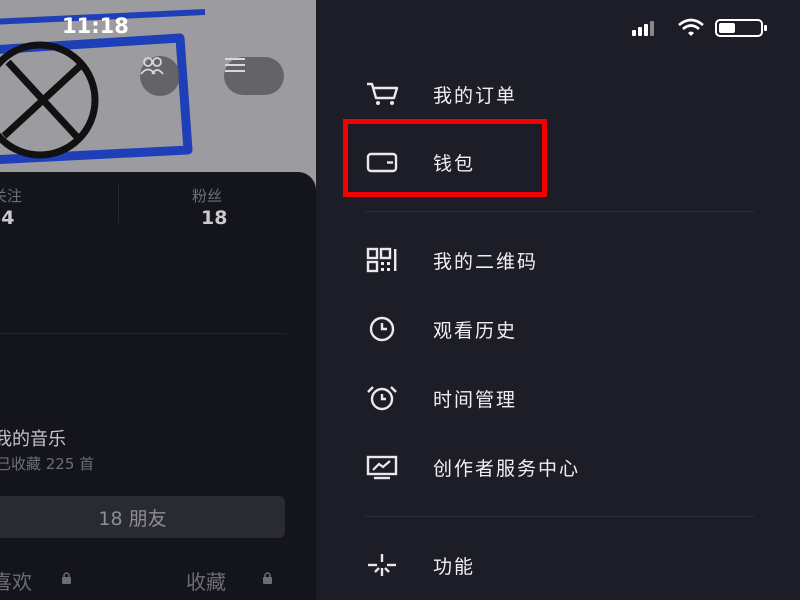 The height and width of the screenshot is (600, 800). What do you see at coordinates (382, 565) in the screenshot?
I see `function-icon` at bounding box center [382, 565].